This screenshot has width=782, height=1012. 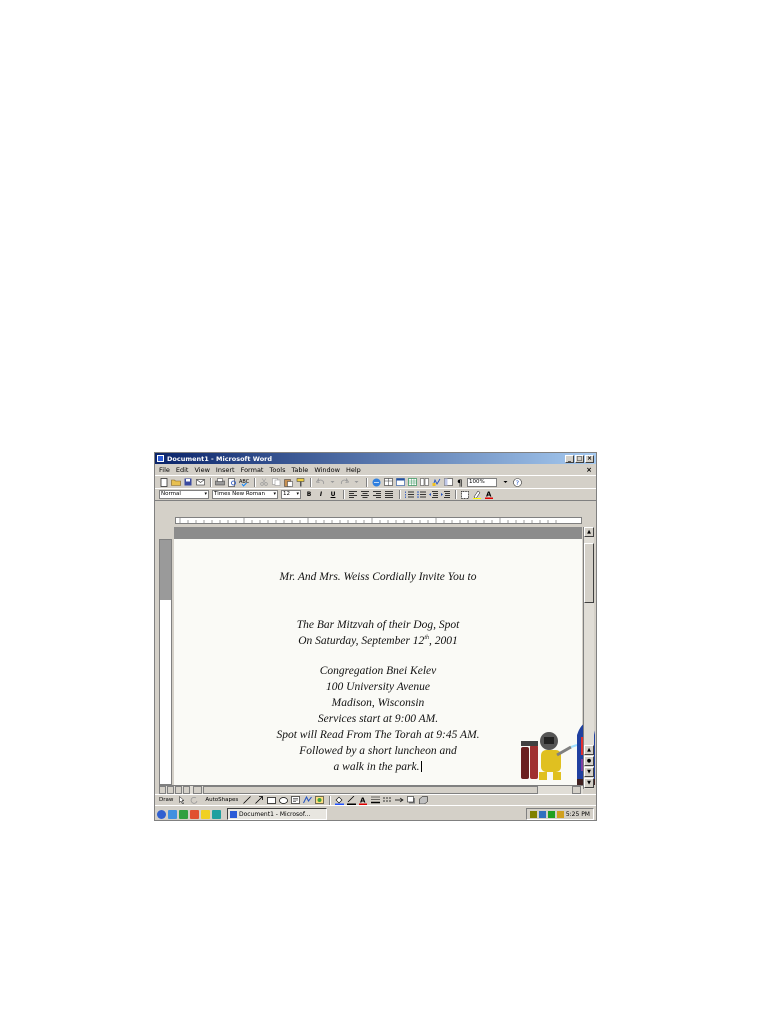 What do you see at coordinates (412, 482) in the screenshot?
I see `insert-excel-icon` at bounding box center [412, 482].